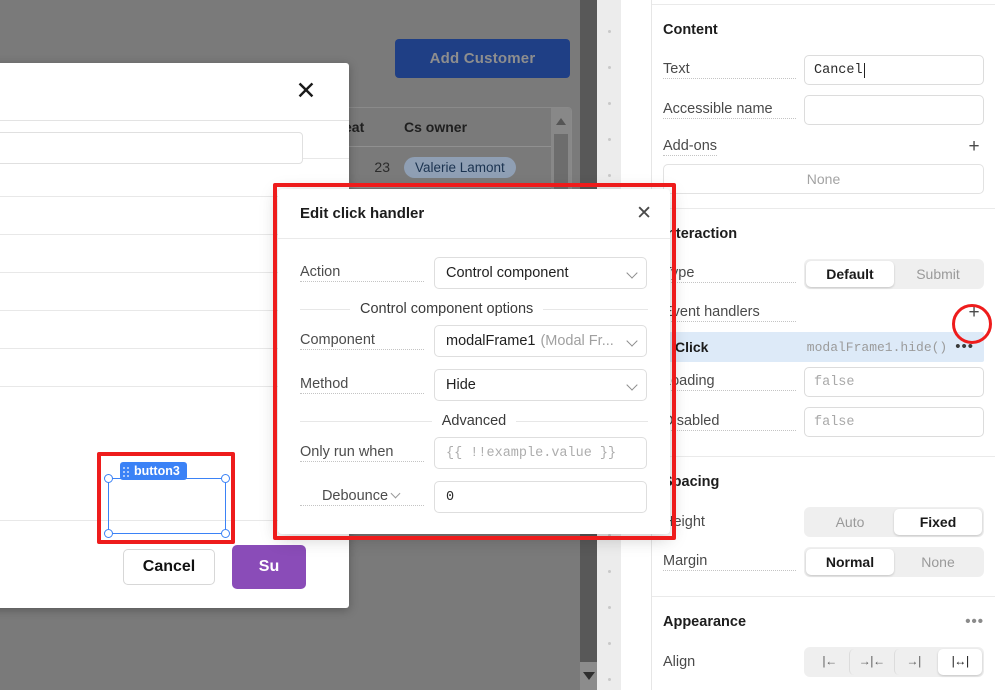  I want to click on type-segmented-control: Default Submit, so click(894, 274).